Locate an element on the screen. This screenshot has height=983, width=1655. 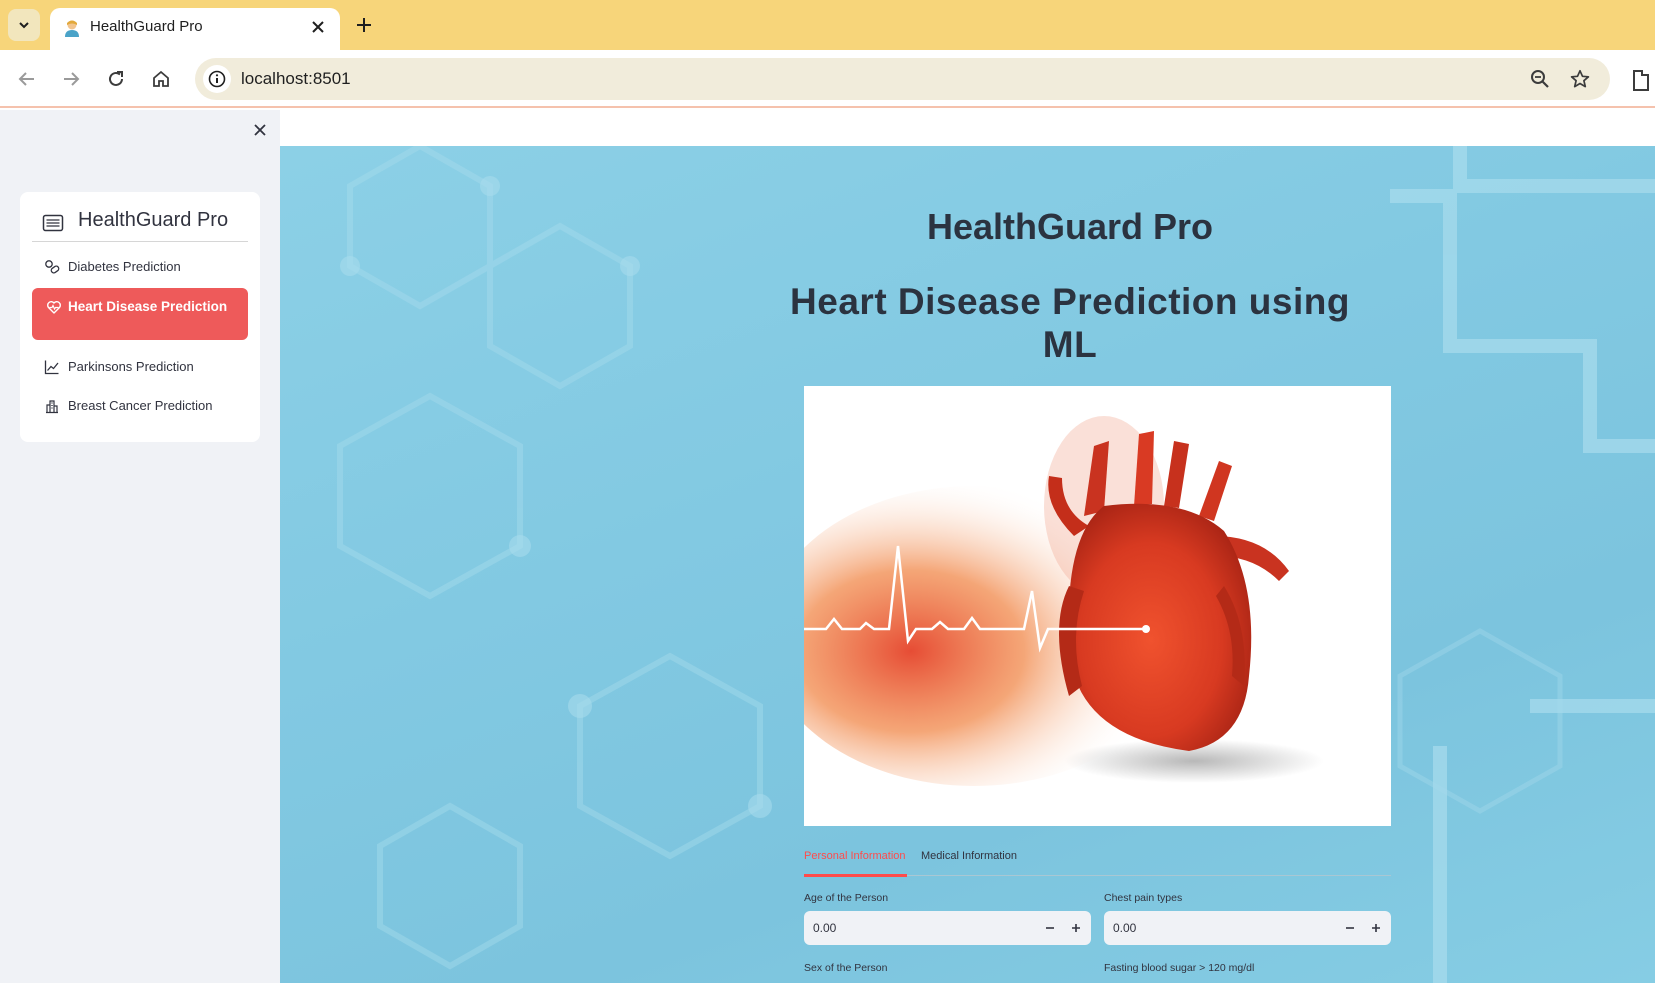
site-info-button is located at coordinates (217, 79).